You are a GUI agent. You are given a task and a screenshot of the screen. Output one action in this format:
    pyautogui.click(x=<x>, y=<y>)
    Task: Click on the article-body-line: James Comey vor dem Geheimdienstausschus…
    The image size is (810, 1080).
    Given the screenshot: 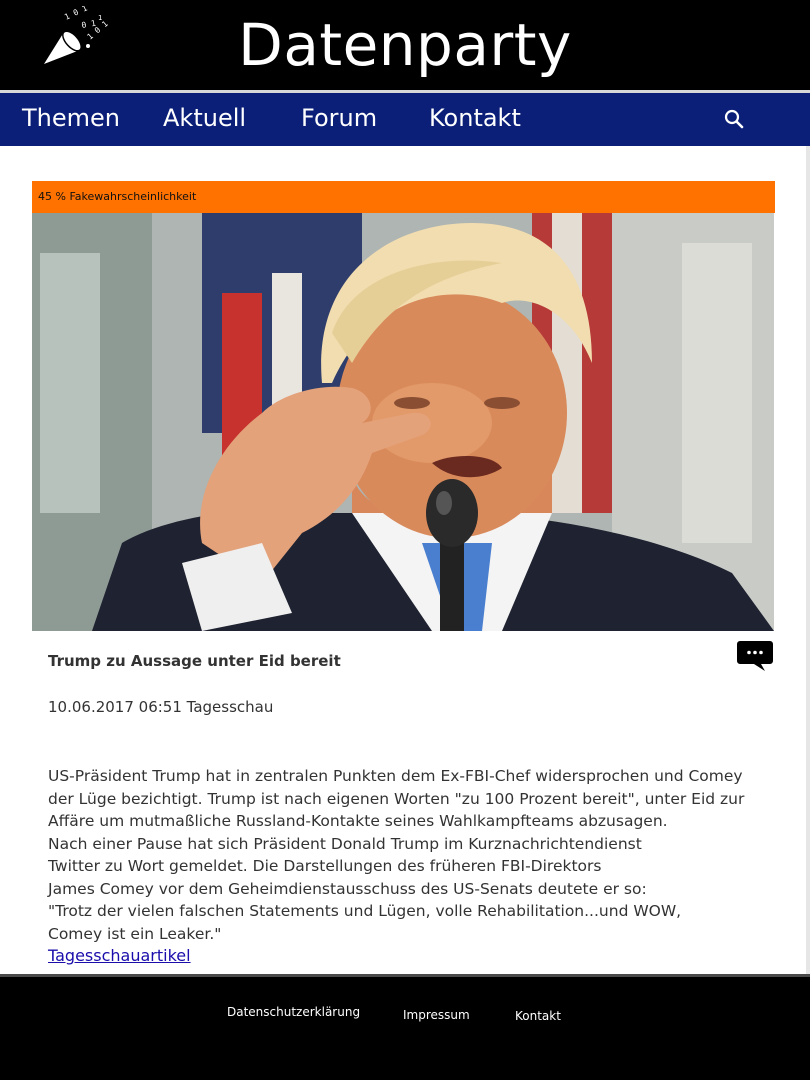 What is the action you would take?
    pyautogui.click(x=347, y=888)
    